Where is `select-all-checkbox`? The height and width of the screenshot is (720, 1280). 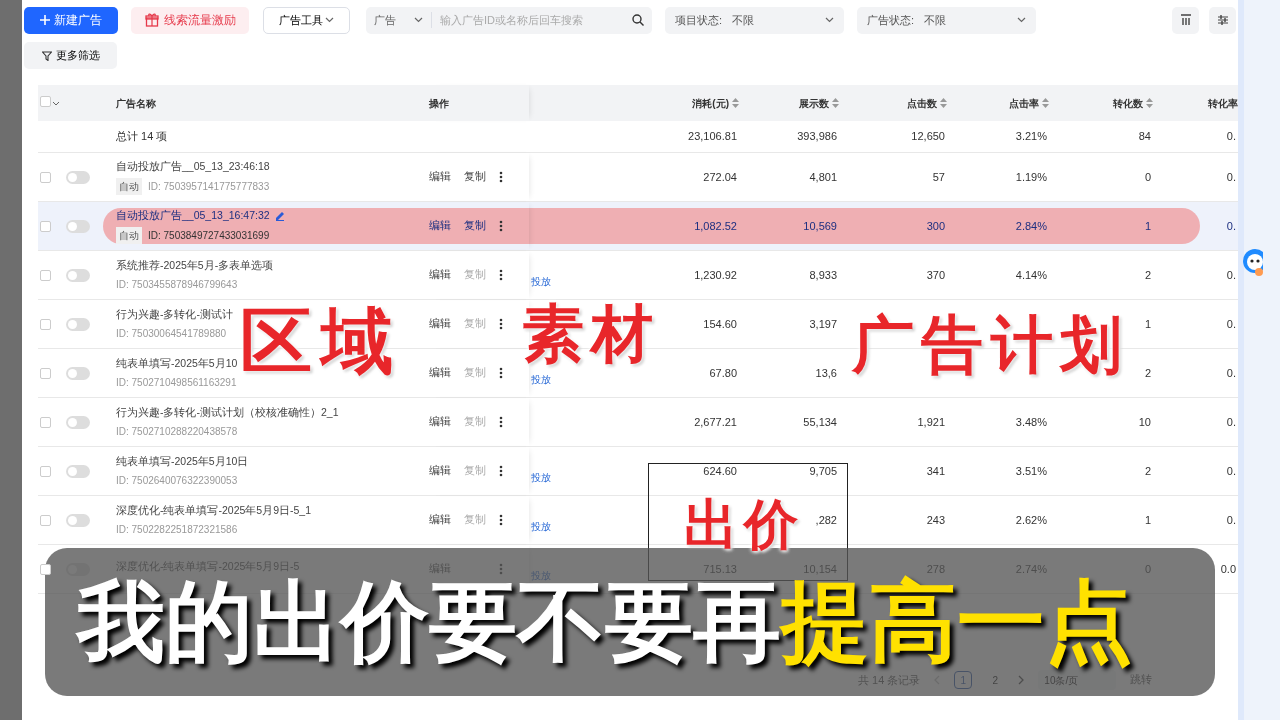
select-all-checkbox is located at coordinates (45, 101).